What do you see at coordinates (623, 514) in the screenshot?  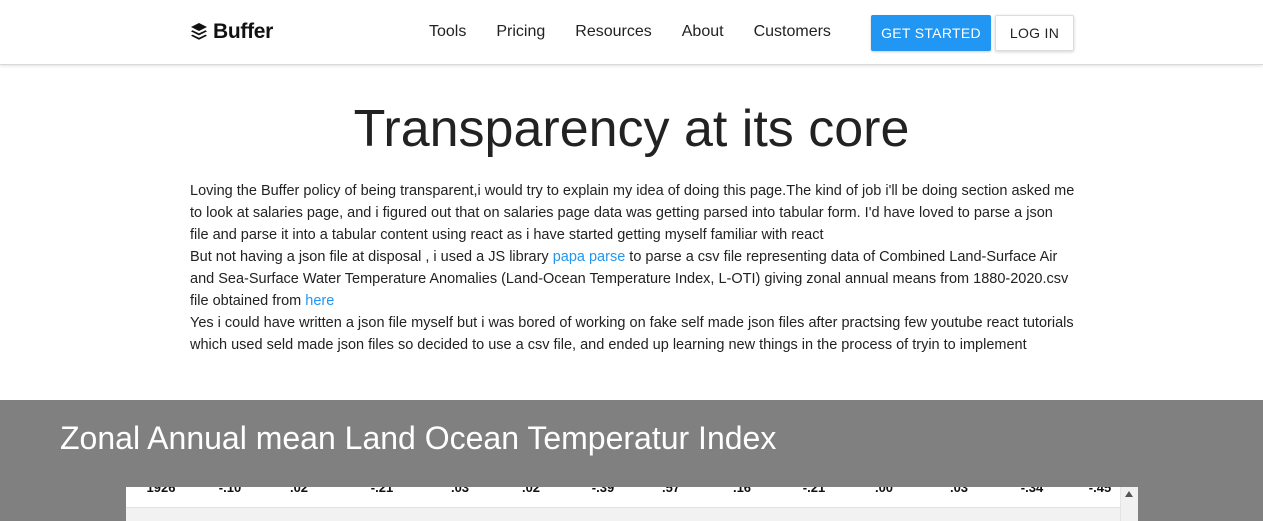 I see `table-row` at bounding box center [623, 514].